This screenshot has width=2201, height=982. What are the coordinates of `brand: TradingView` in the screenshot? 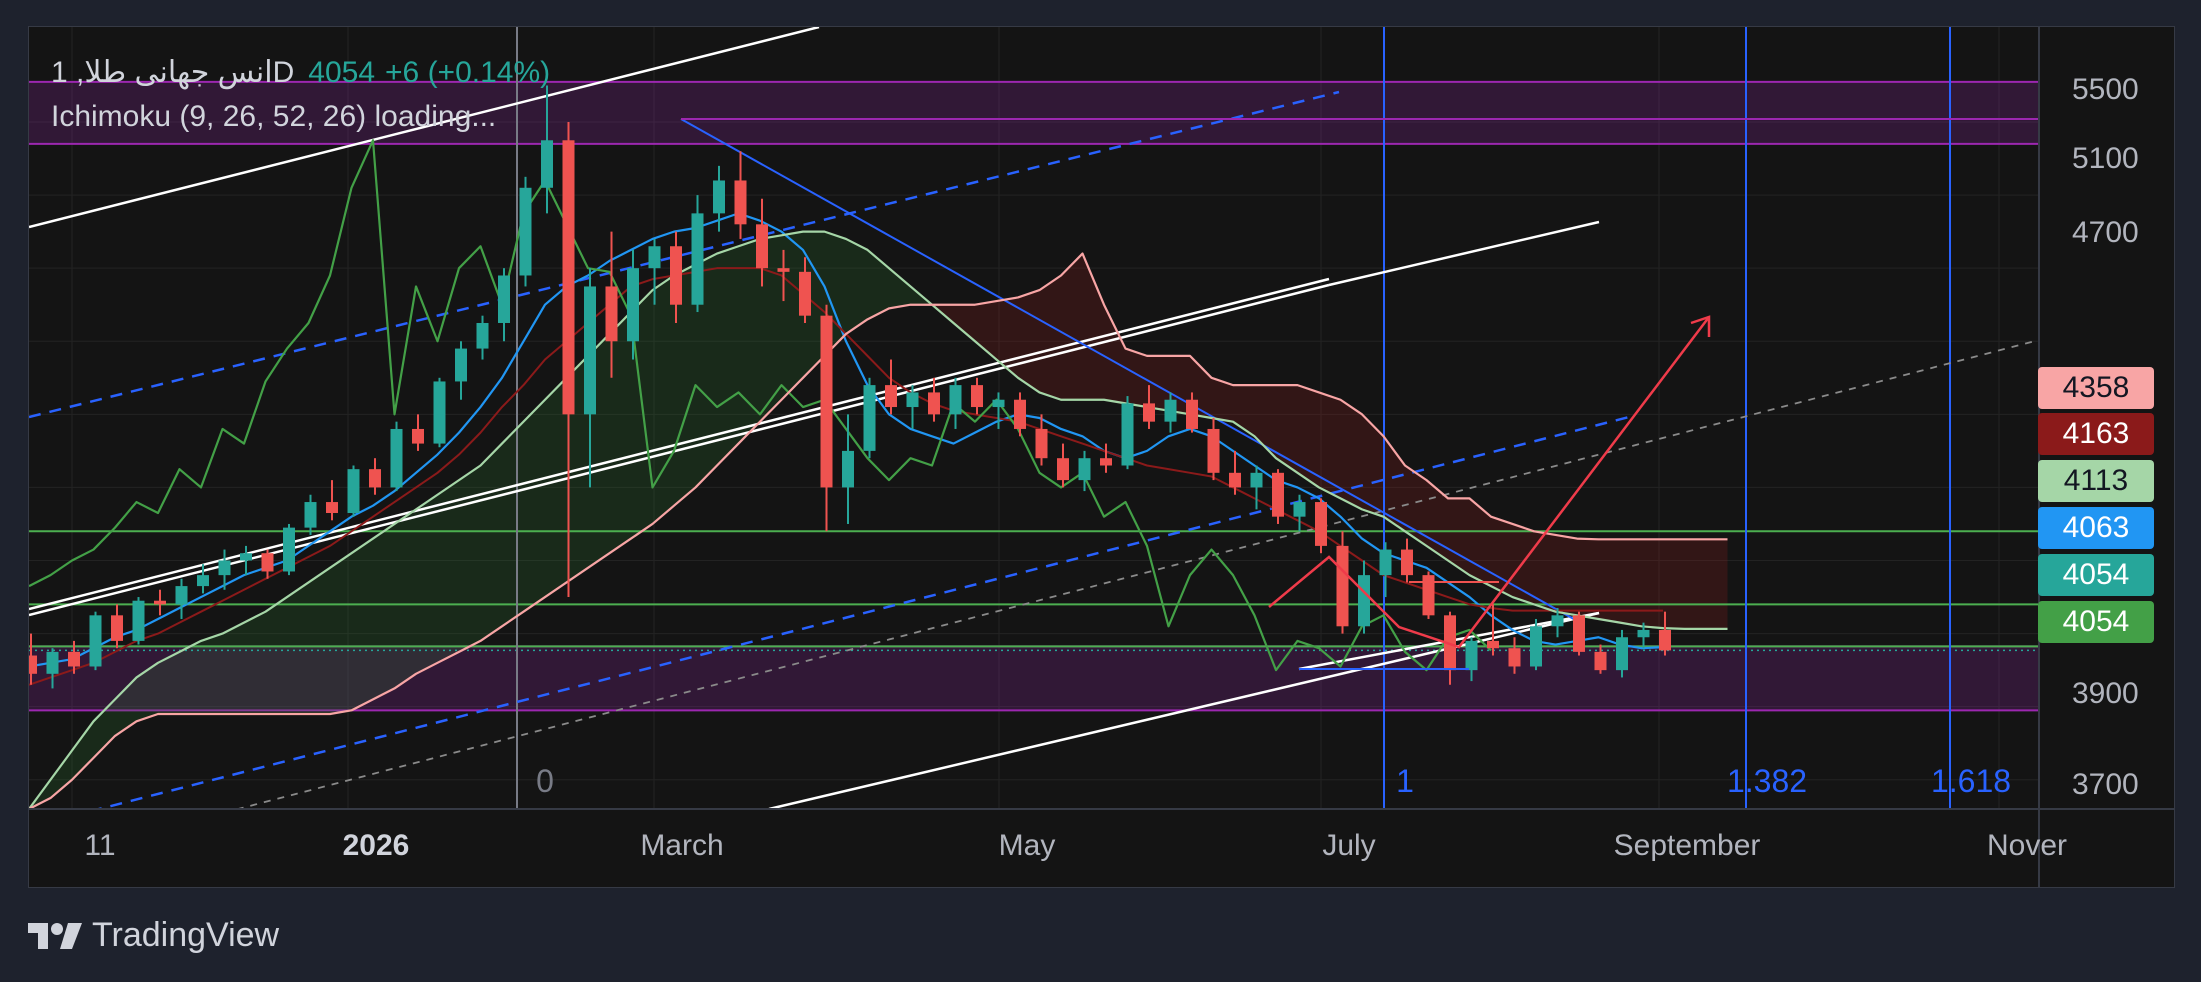 It's located at (153, 935).